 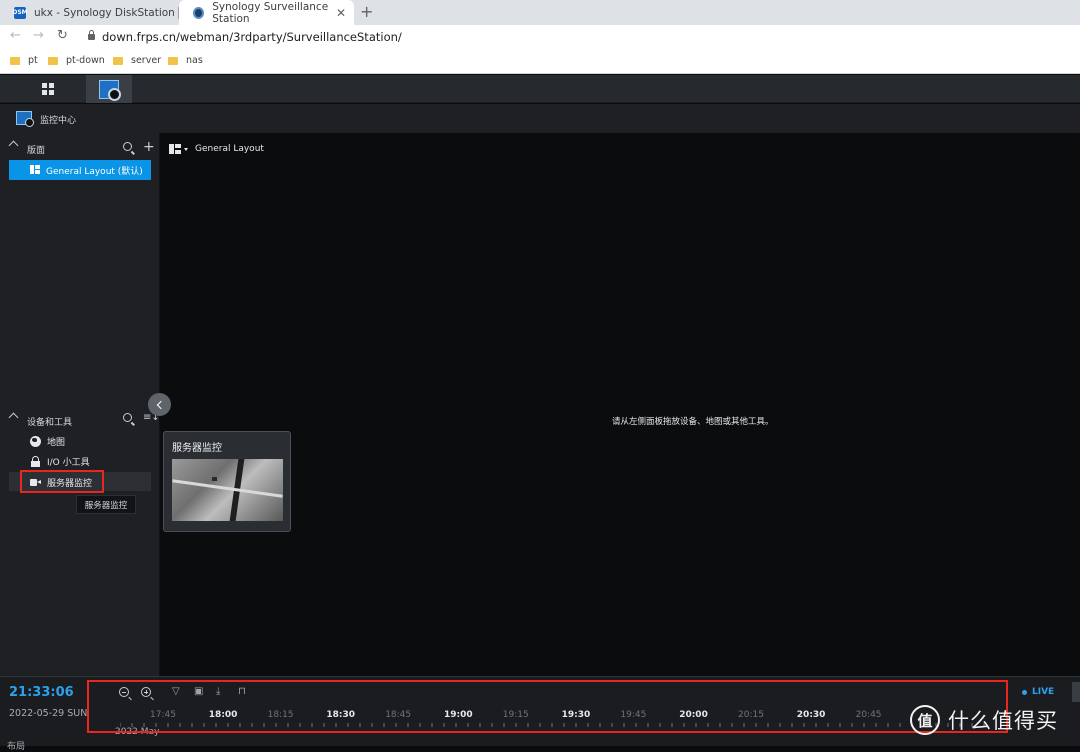 I want to click on tab-label: ukx - Synology DiskStation, so click(x=104, y=12).